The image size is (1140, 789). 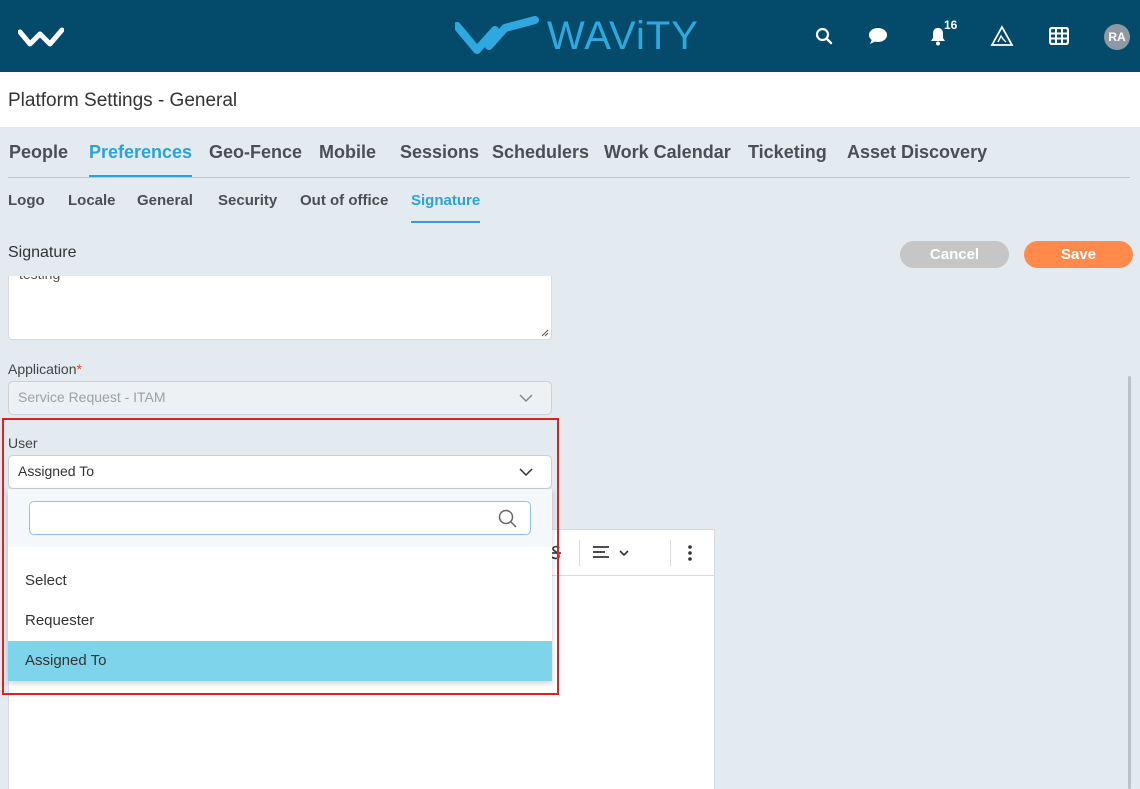 What do you see at coordinates (787, 152) in the screenshot?
I see `tab-ticketing: Ticketing` at bounding box center [787, 152].